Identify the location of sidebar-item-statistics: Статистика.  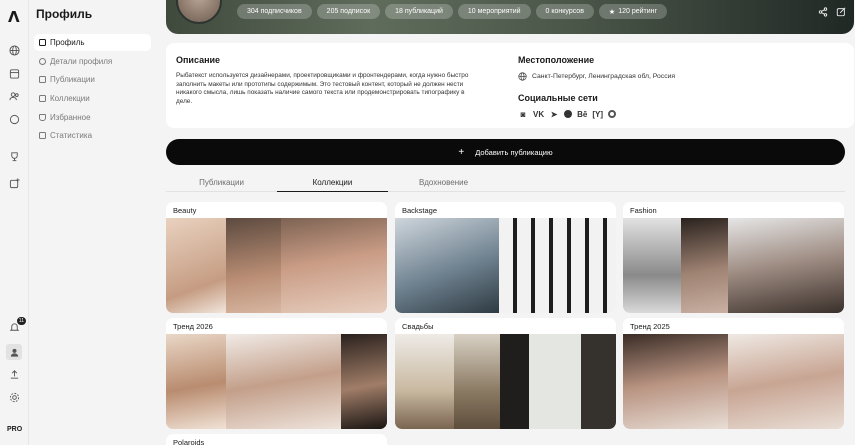
(92, 135).